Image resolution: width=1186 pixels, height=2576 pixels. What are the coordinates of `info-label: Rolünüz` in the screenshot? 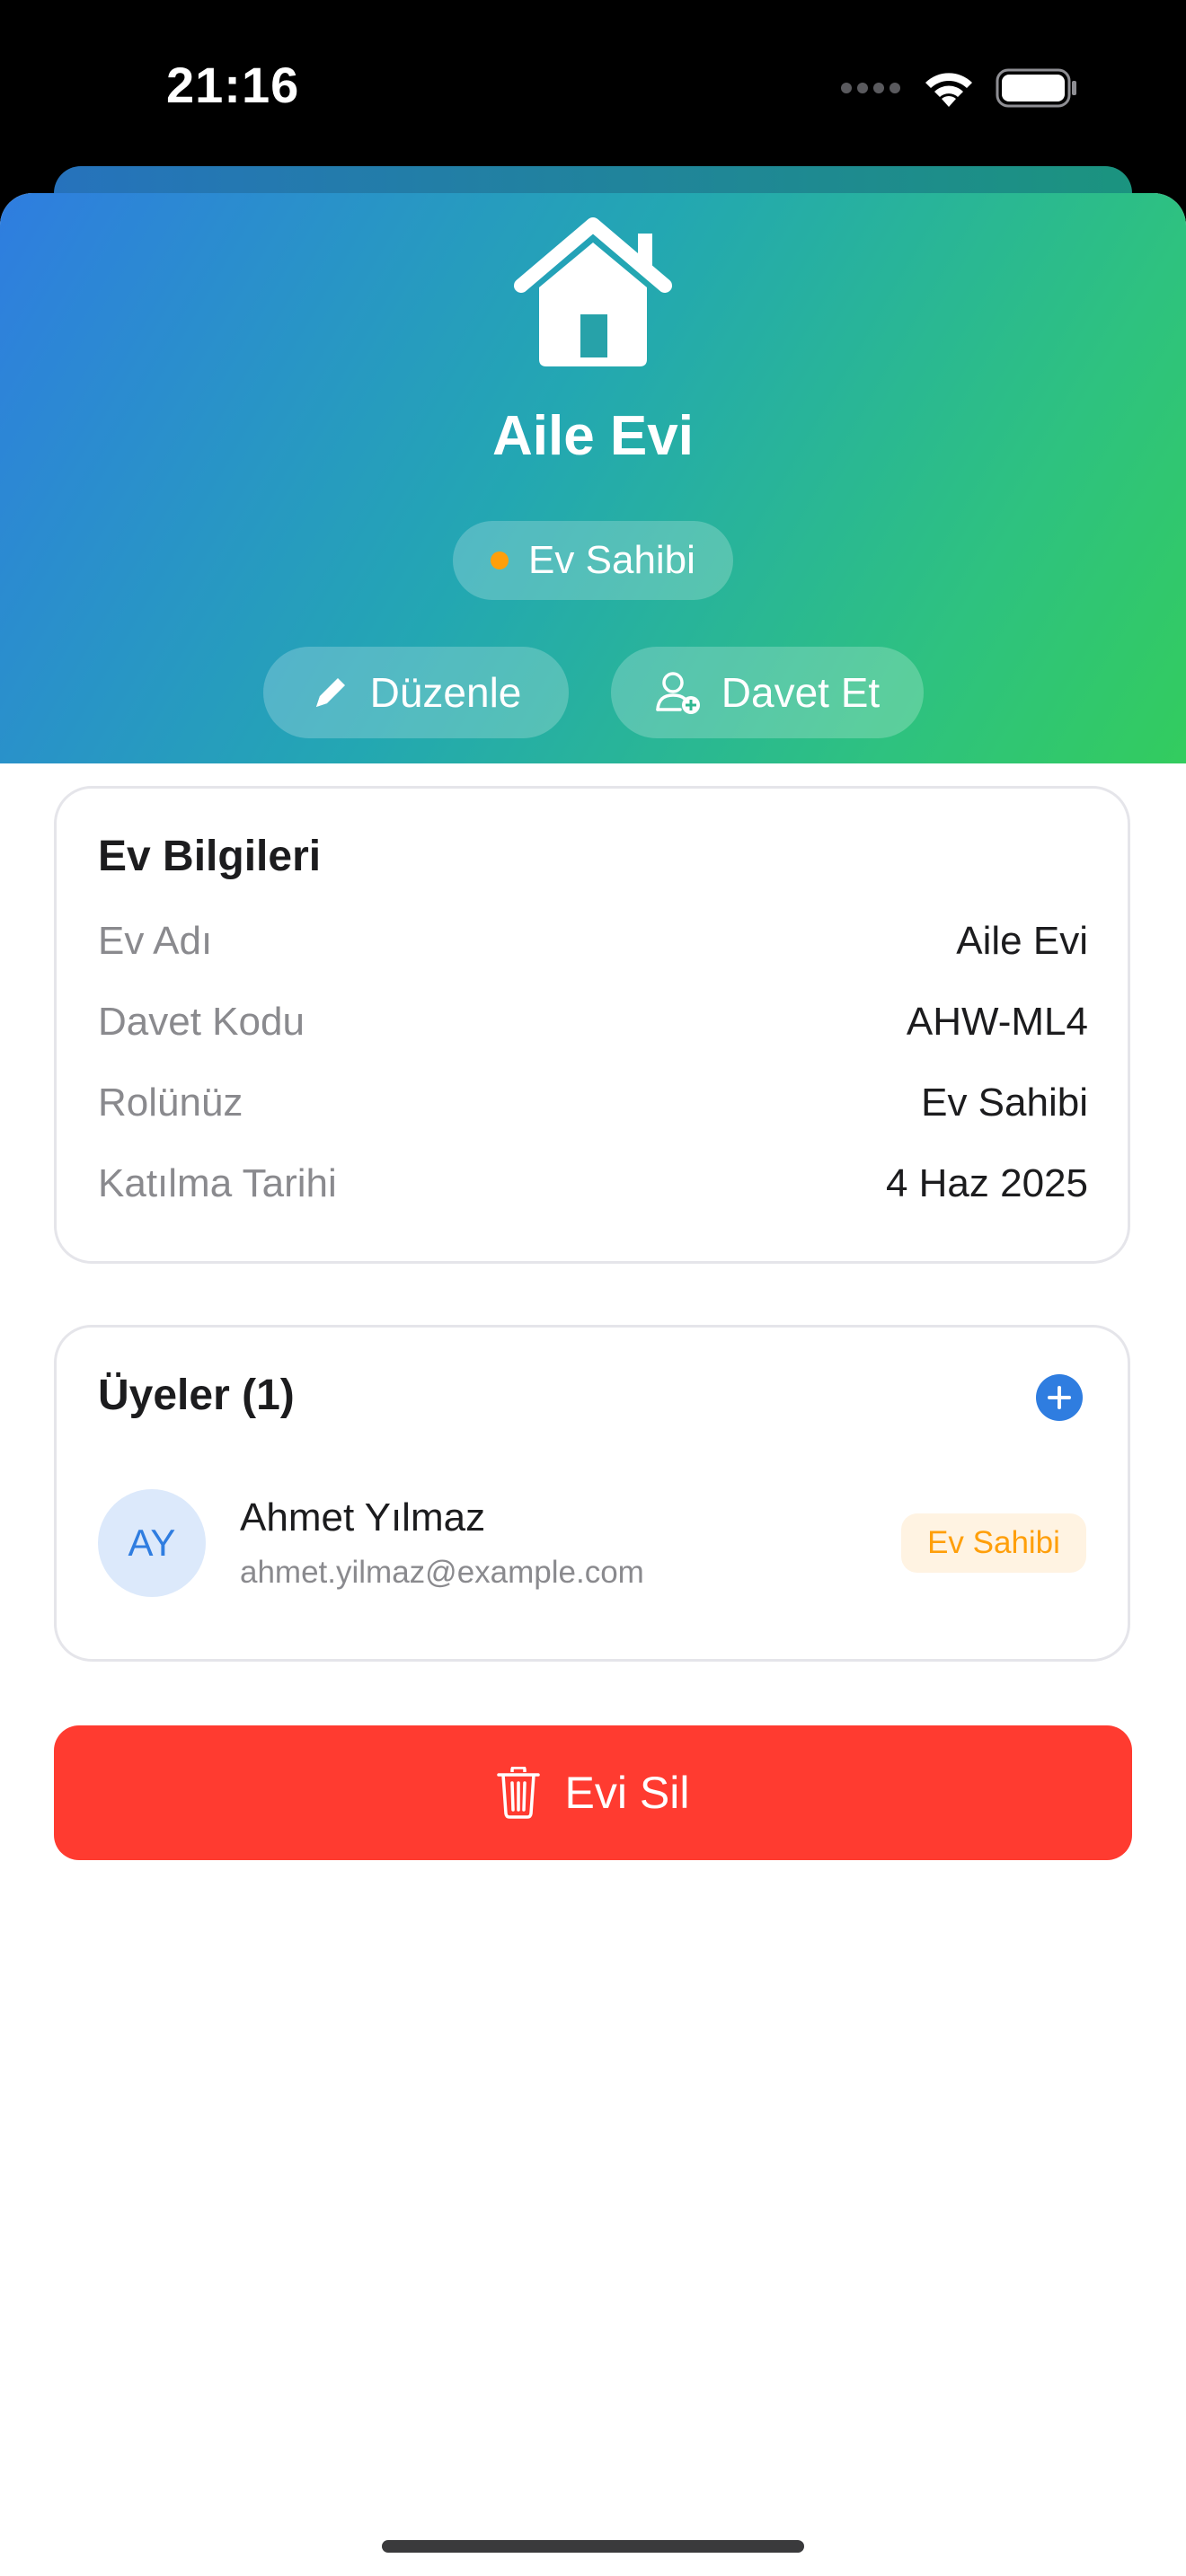 It's located at (170, 1103).